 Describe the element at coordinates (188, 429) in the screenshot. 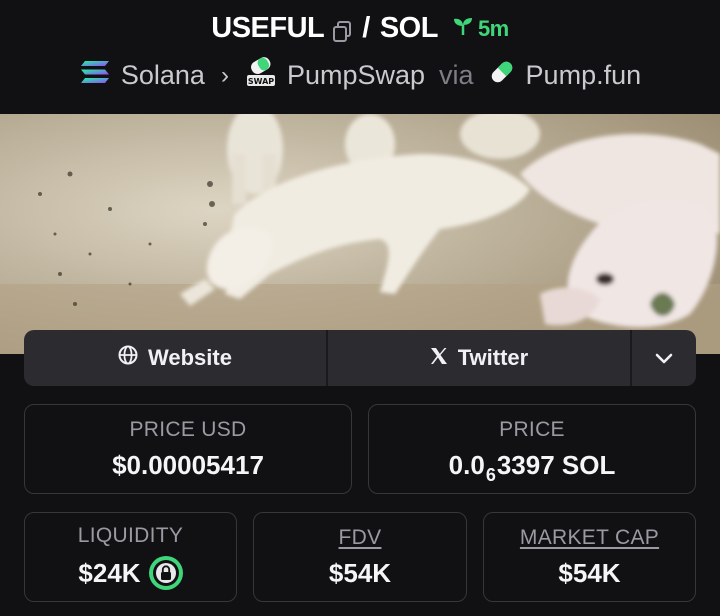

I see `price-usd-label: PRICE USD` at that location.